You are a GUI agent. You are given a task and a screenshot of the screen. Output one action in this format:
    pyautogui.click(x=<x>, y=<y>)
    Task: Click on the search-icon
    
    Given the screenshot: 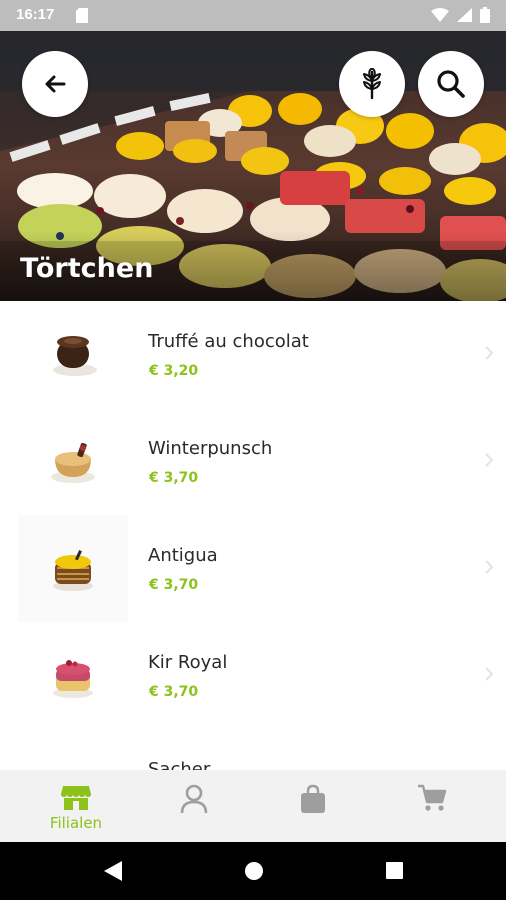 What is the action you would take?
    pyautogui.click(x=451, y=84)
    